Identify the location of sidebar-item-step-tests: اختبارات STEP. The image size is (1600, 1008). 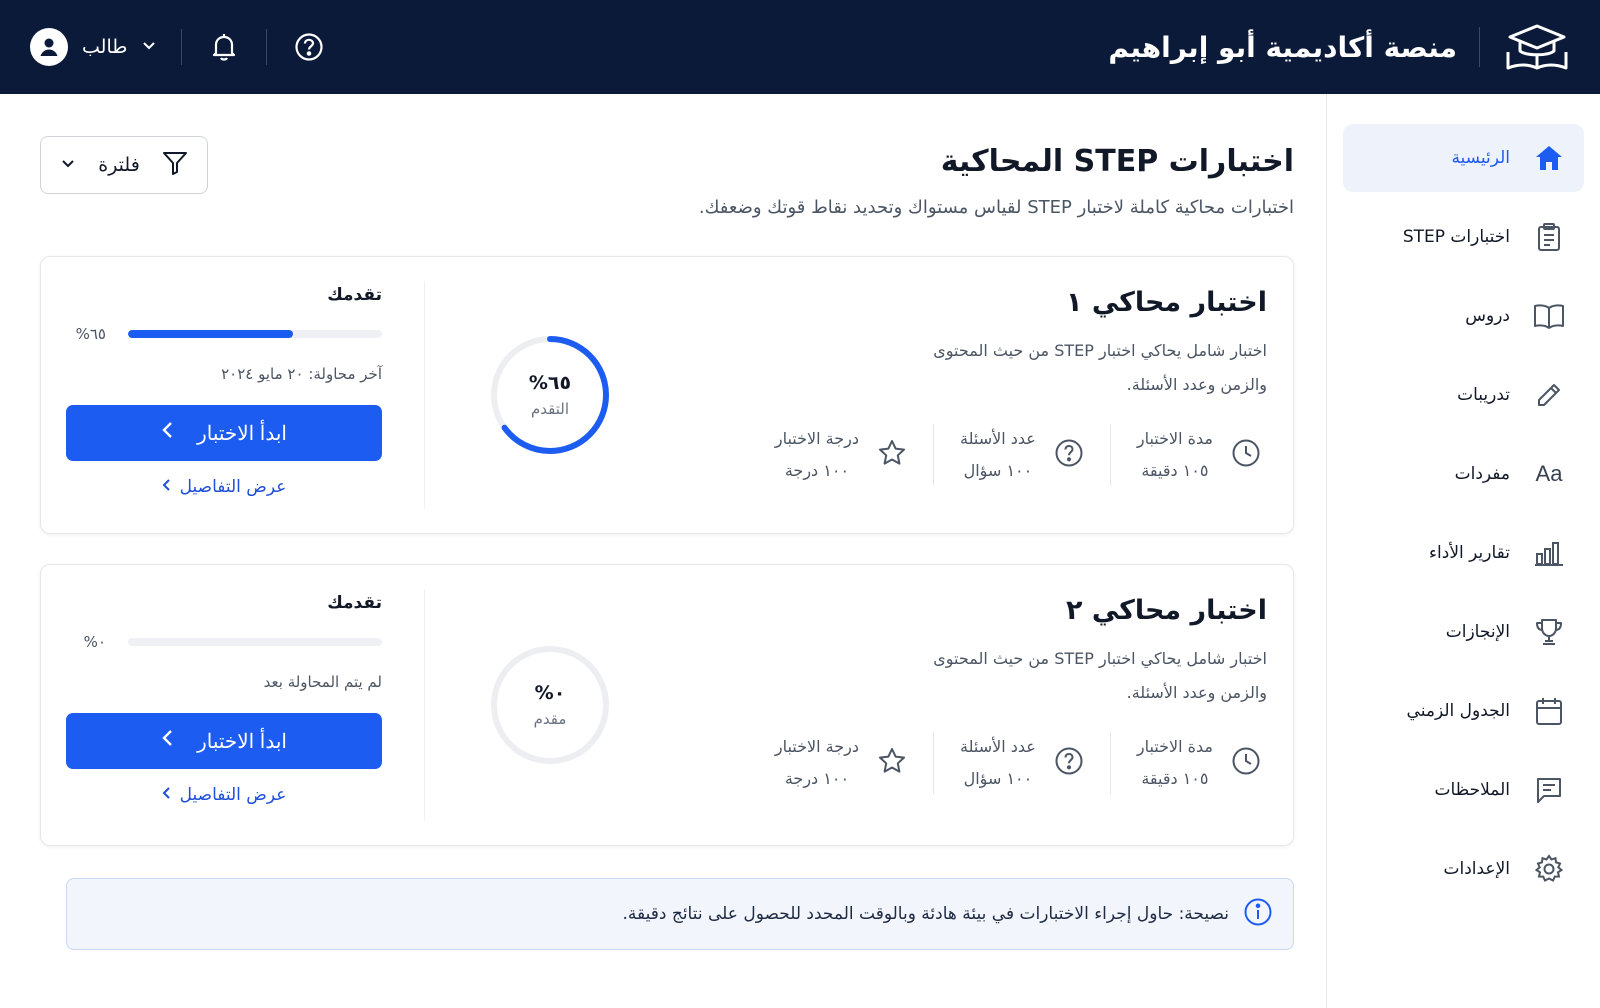
(1463, 237).